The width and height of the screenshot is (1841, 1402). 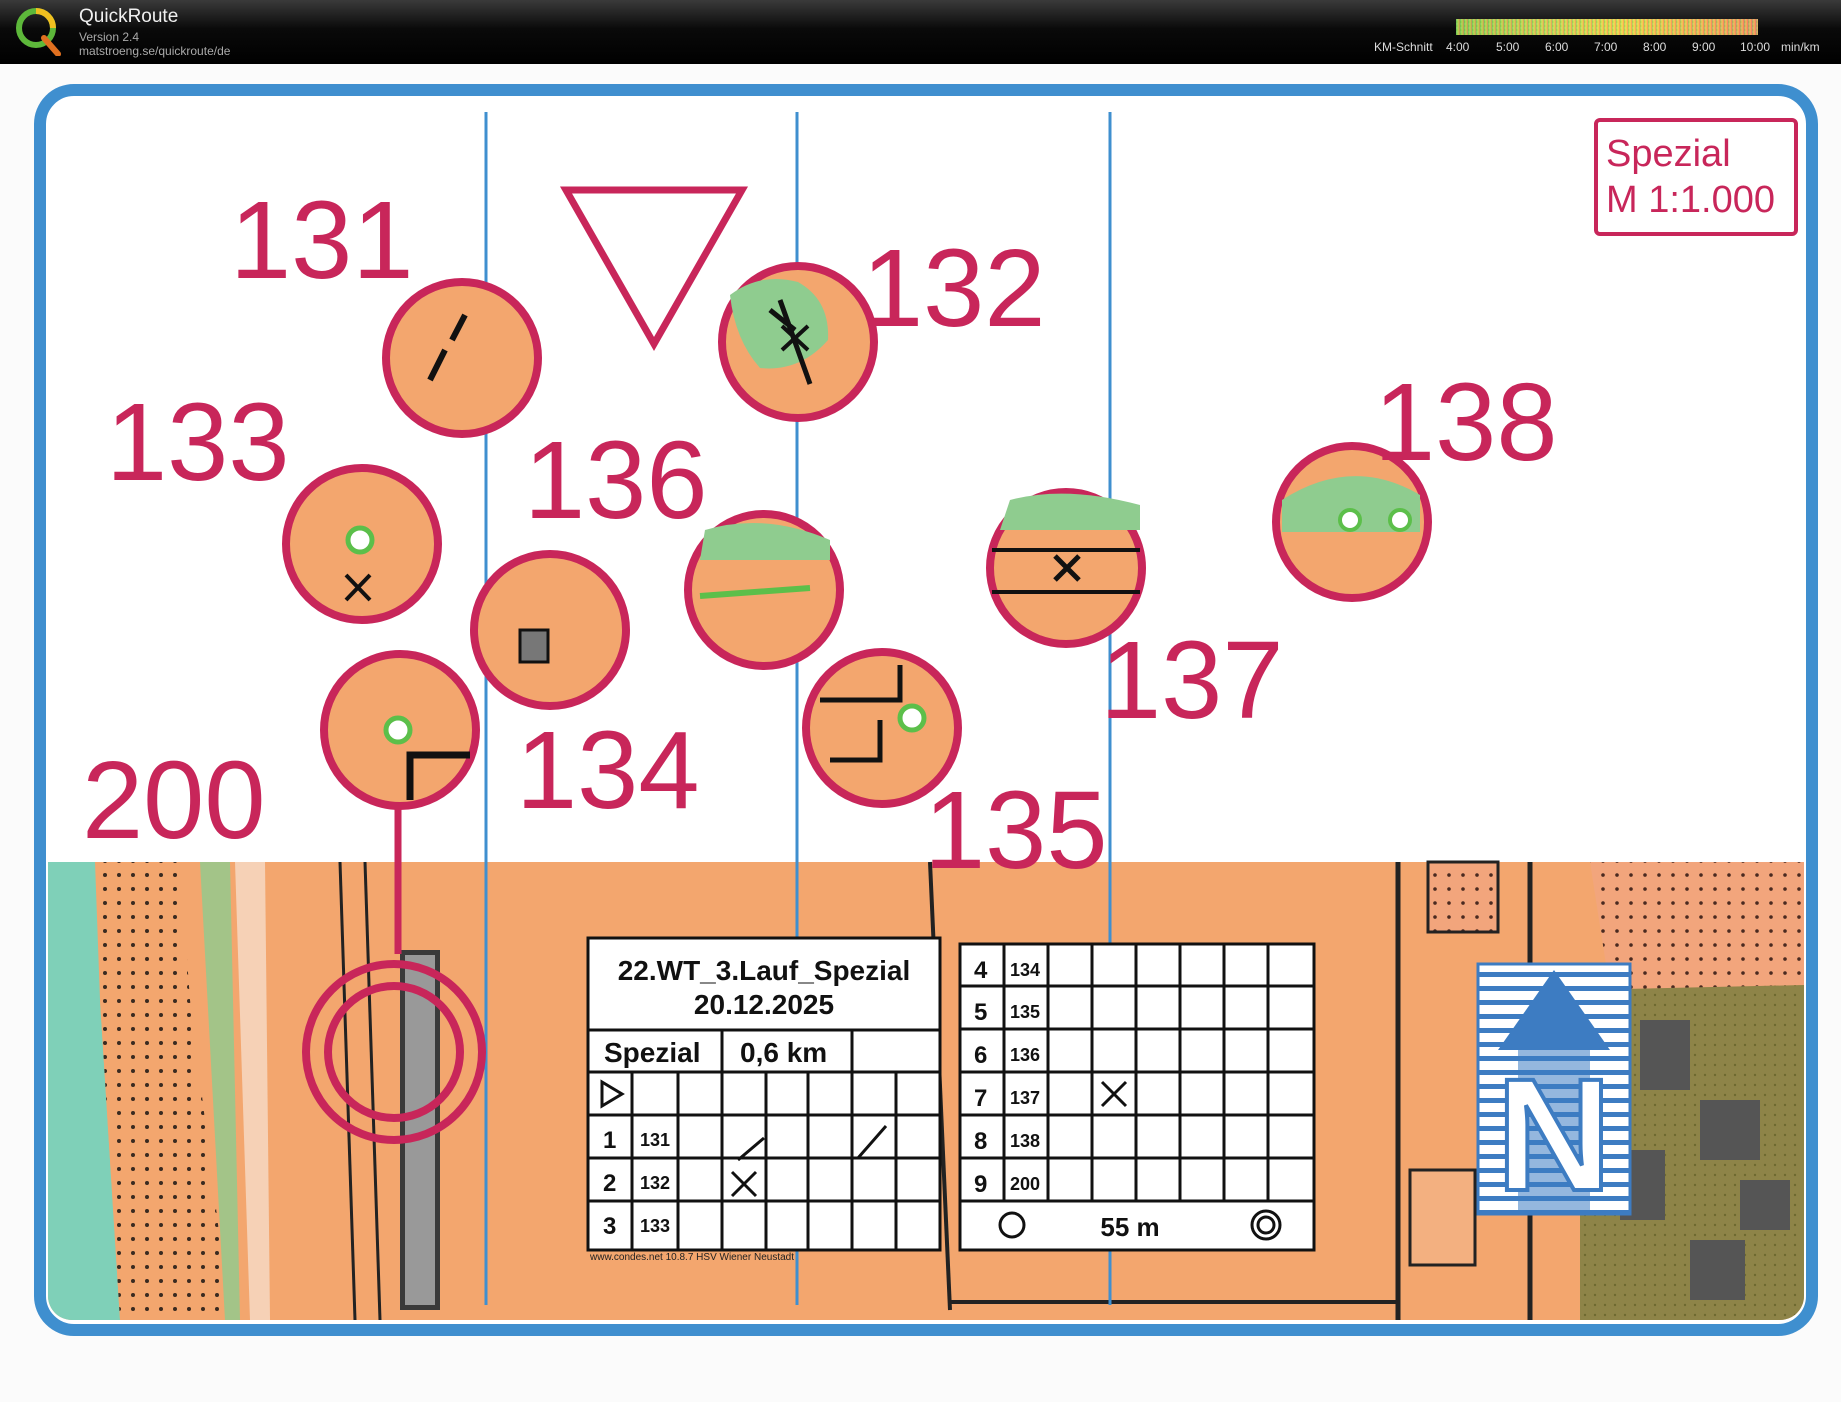 I want to click on control-label-136: 136, so click(x=616, y=480).